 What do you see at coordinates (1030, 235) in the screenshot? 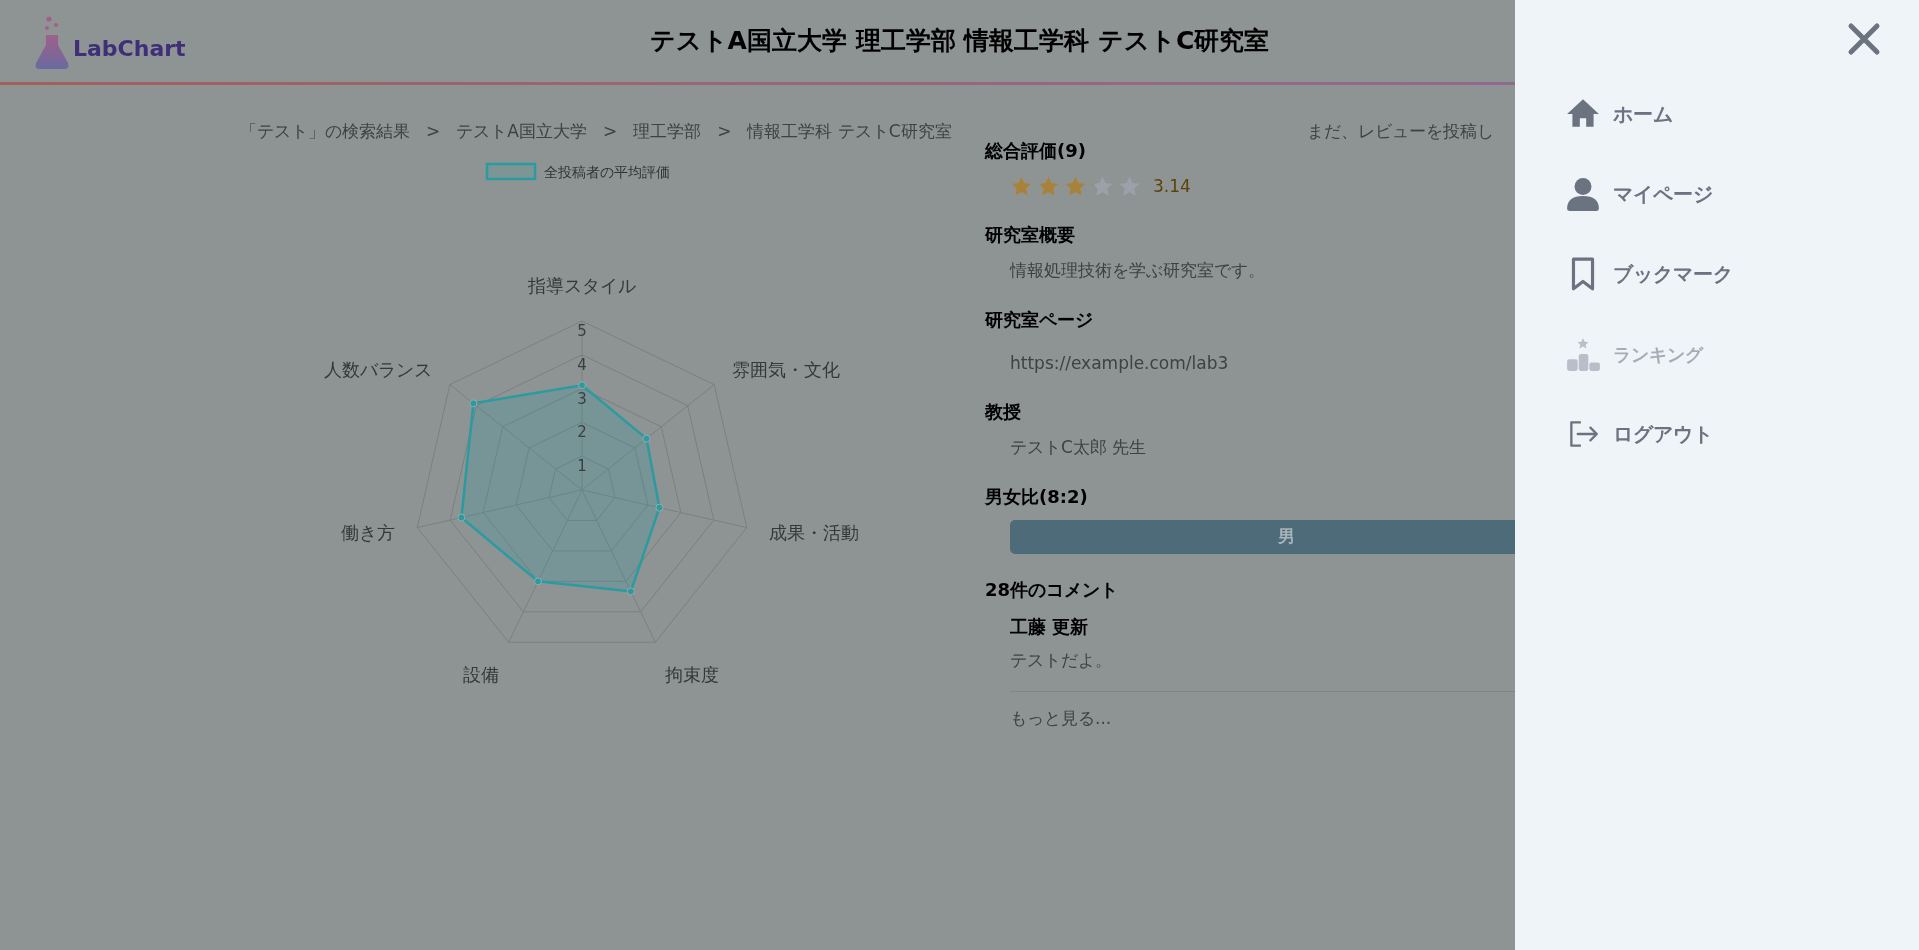
I see `section-heading: 研究室概要` at bounding box center [1030, 235].